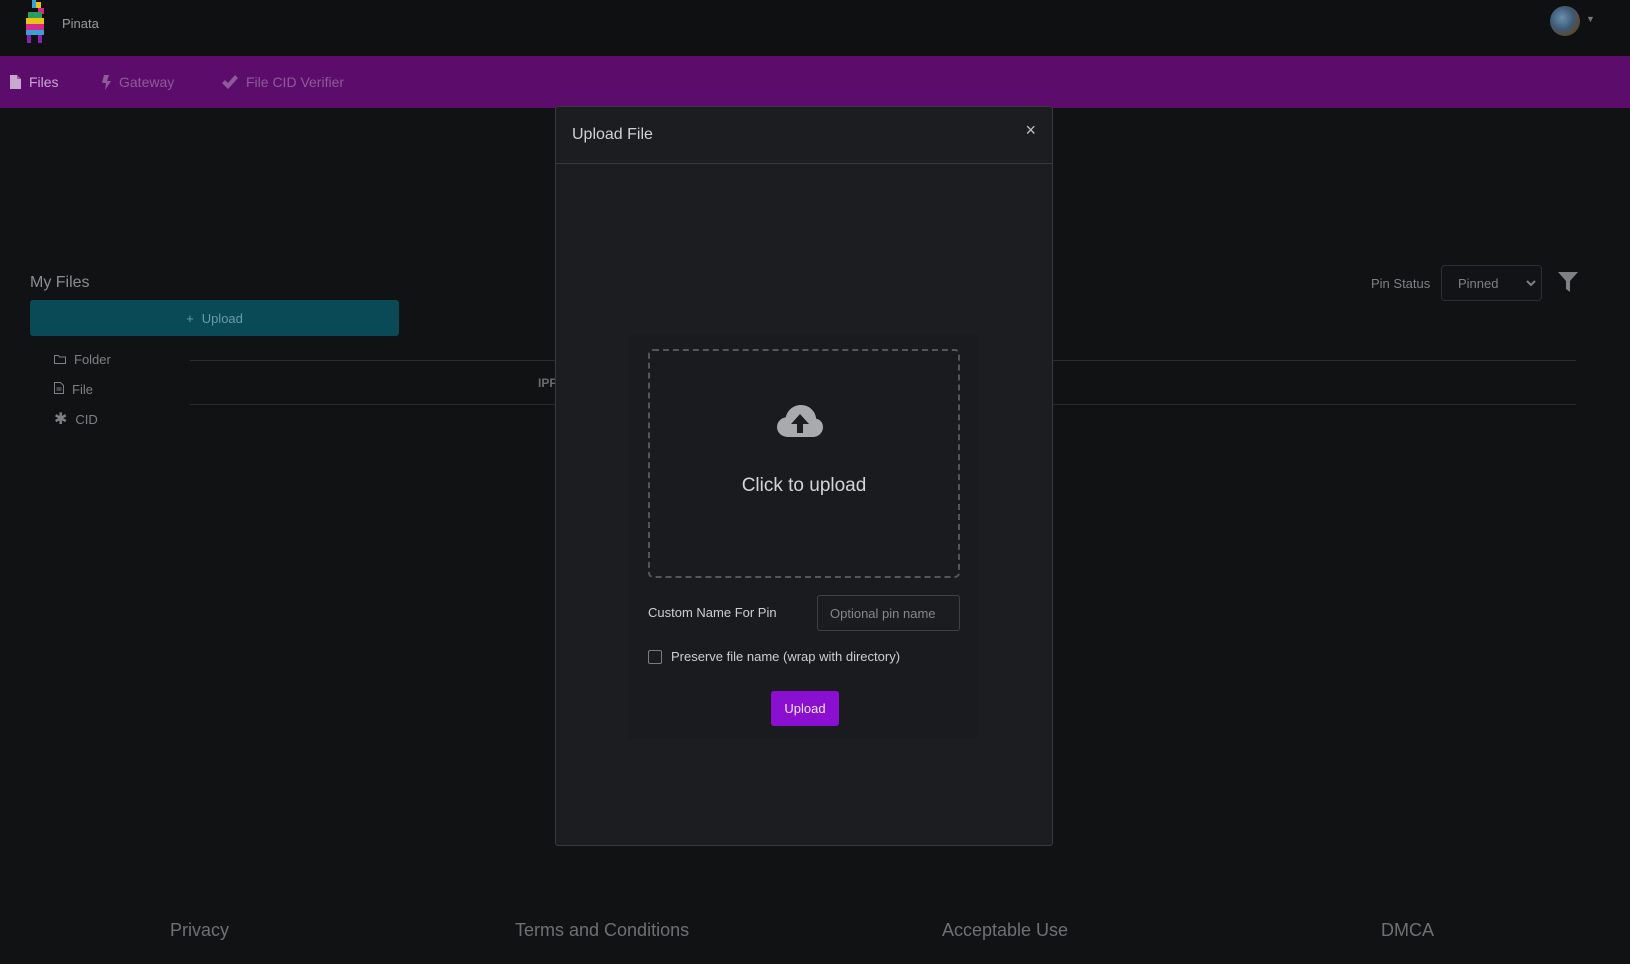 The image size is (1630, 964). What do you see at coordinates (1565, 21) in the screenshot?
I see `avatar` at bounding box center [1565, 21].